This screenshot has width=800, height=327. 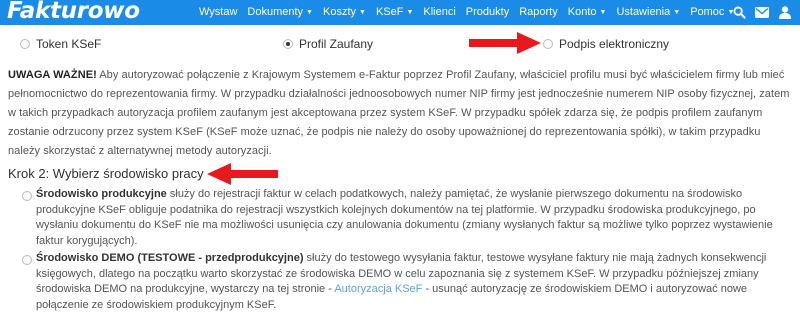 I want to click on nav-item-label: Dokumenty, so click(x=275, y=12).